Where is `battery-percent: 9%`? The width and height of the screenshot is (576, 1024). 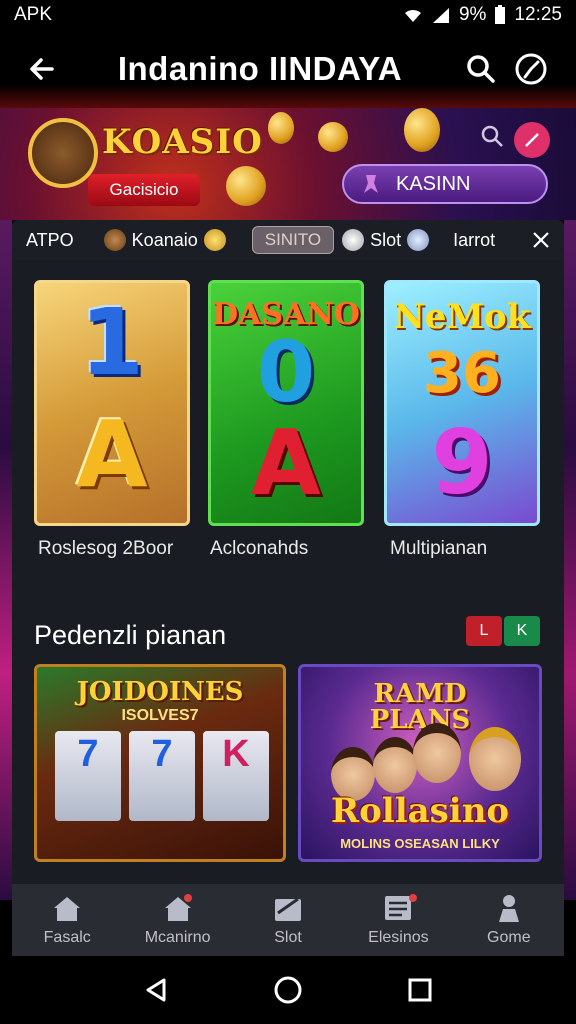 battery-percent: 9% is located at coordinates (472, 14).